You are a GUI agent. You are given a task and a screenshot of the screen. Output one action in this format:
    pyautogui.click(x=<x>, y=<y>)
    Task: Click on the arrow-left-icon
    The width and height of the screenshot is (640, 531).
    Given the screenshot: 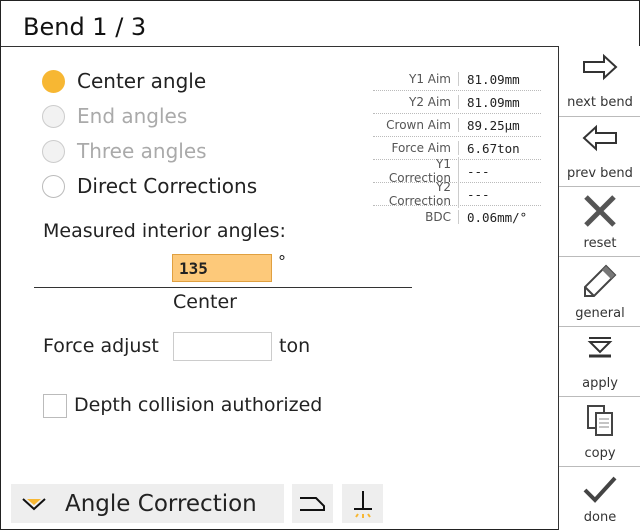 What is the action you would take?
    pyautogui.click(x=599, y=138)
    